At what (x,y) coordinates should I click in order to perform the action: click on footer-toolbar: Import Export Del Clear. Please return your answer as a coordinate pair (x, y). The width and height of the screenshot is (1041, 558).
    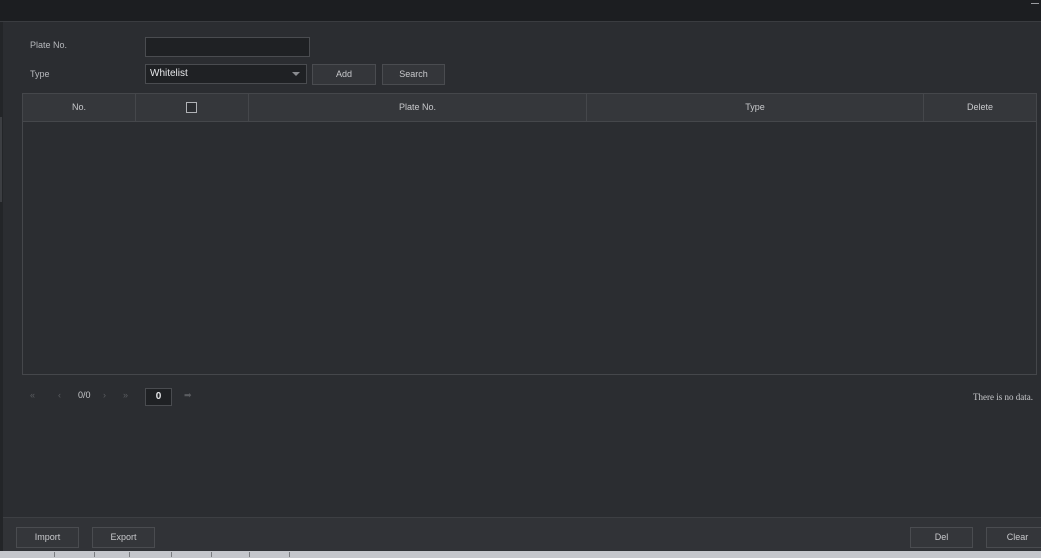
    Looking at the image, I should click on (522, 534).